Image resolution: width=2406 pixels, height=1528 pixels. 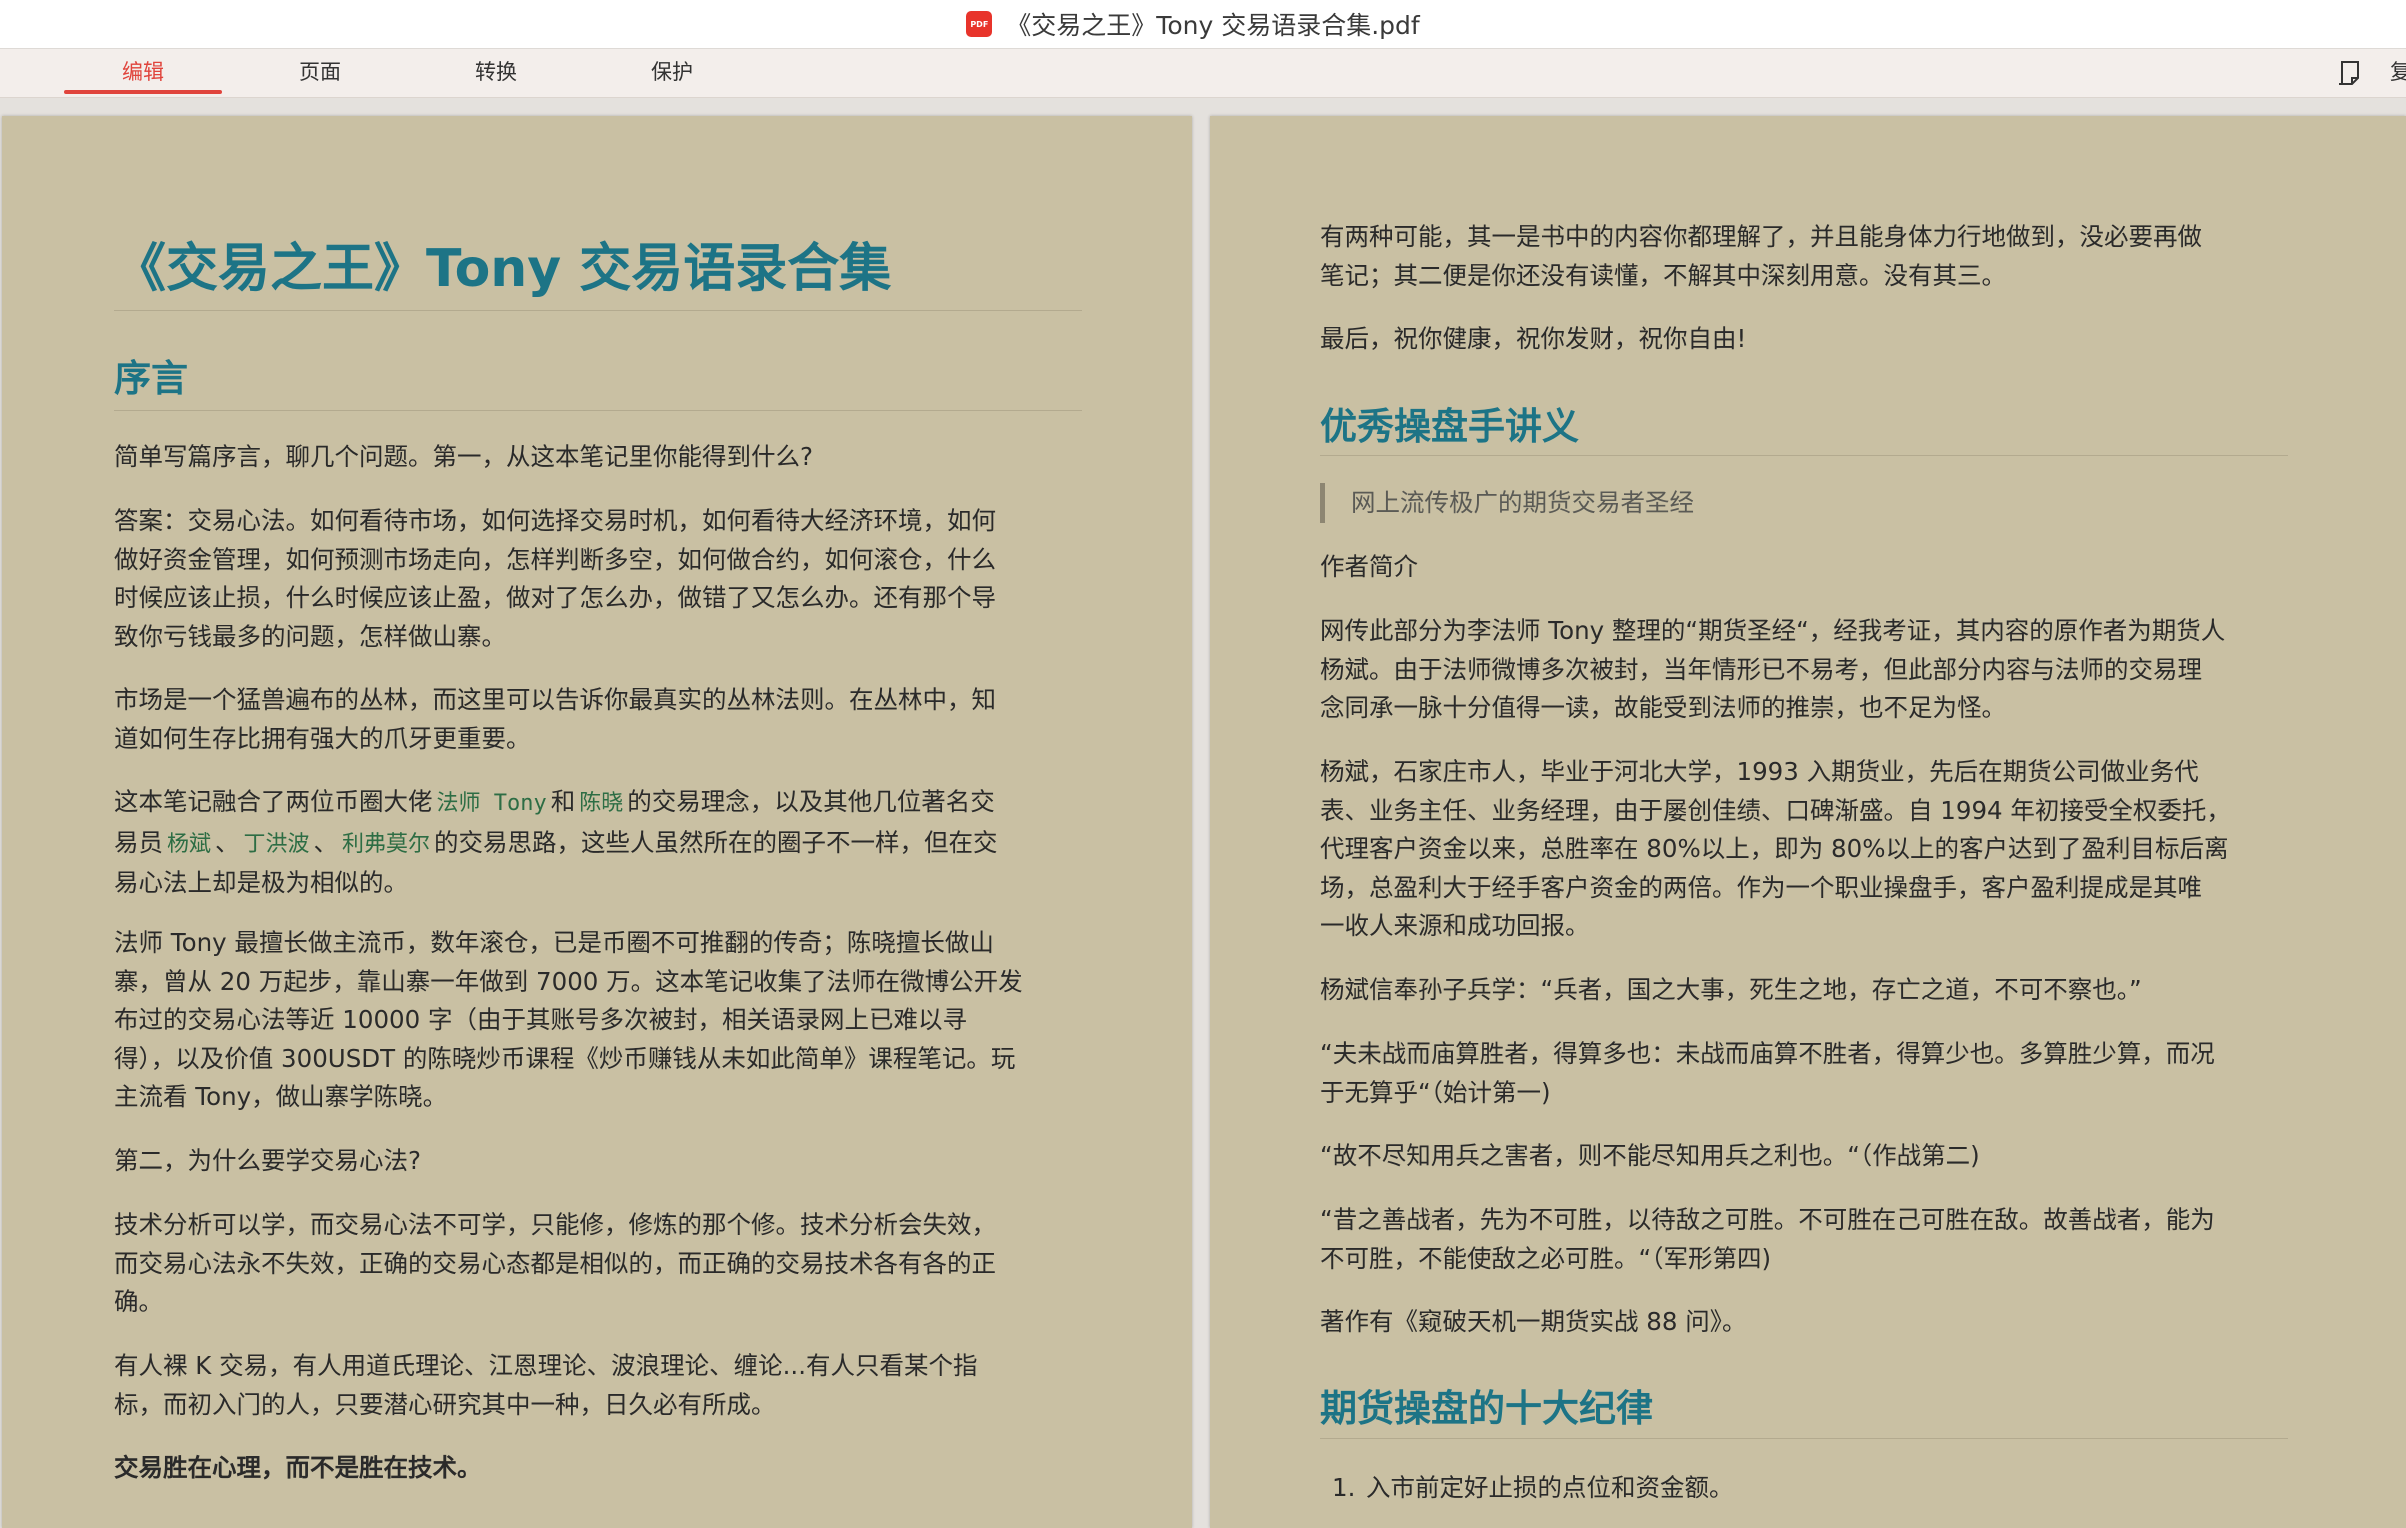 What do you see at coordinates (979, 24) in the screenshot?
I see `pdf-icon: PDF` at bounding box center [979, 24].